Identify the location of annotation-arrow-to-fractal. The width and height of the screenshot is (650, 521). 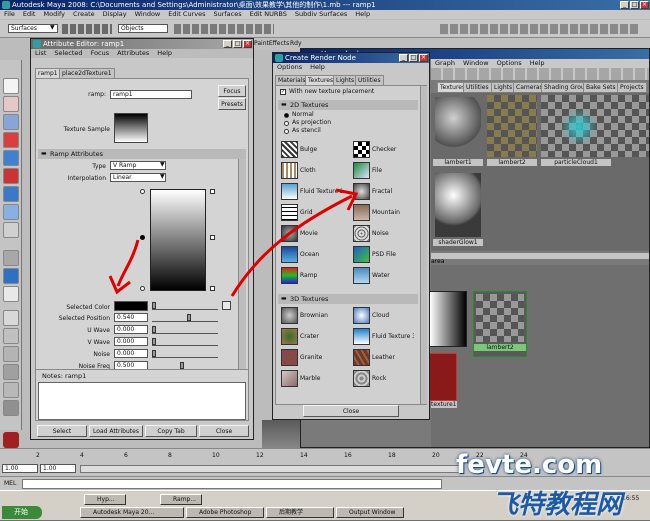
(291, 245).